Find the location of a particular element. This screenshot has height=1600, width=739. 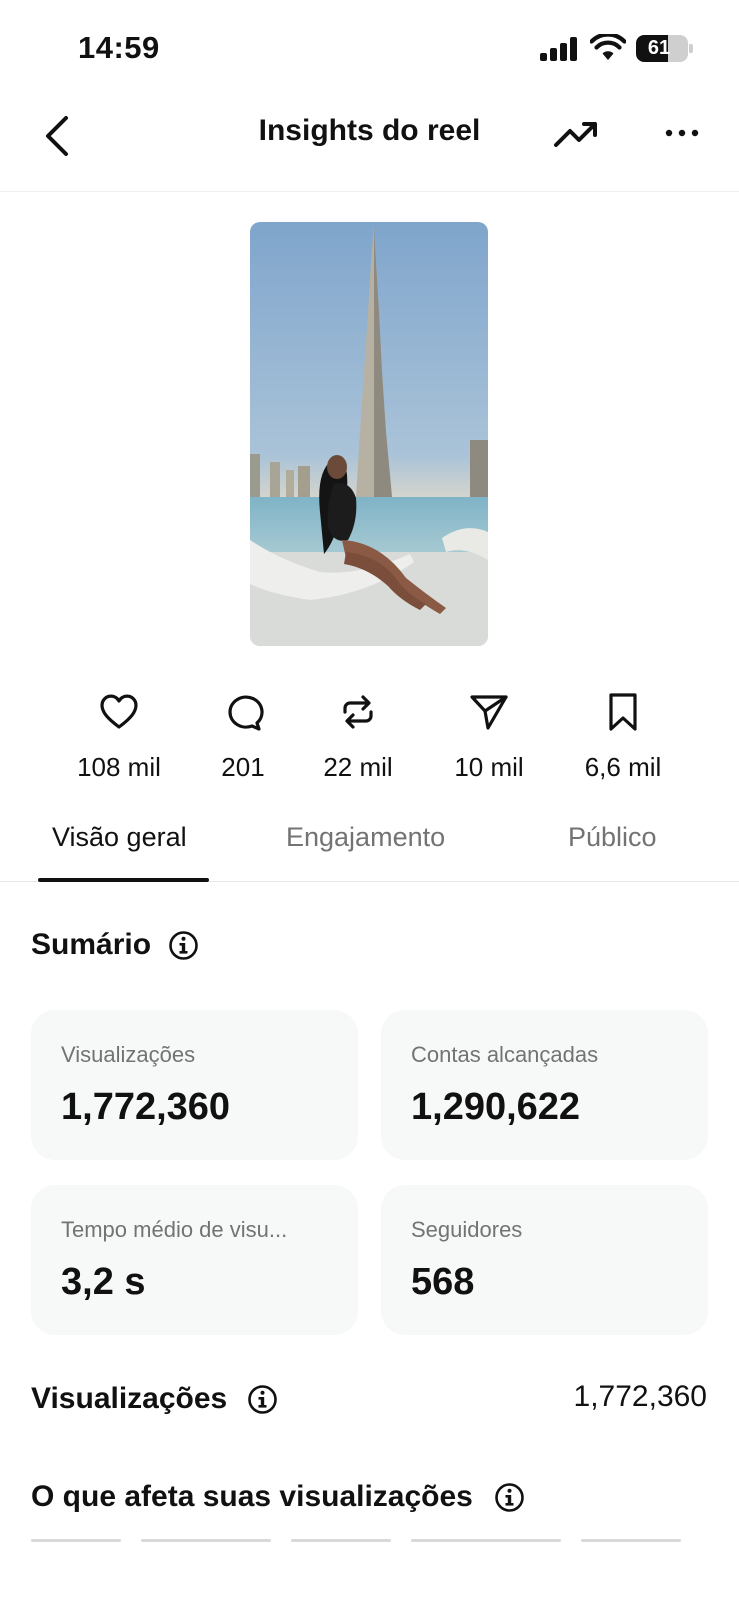

battery-tip is located at coordinates (691, 48).